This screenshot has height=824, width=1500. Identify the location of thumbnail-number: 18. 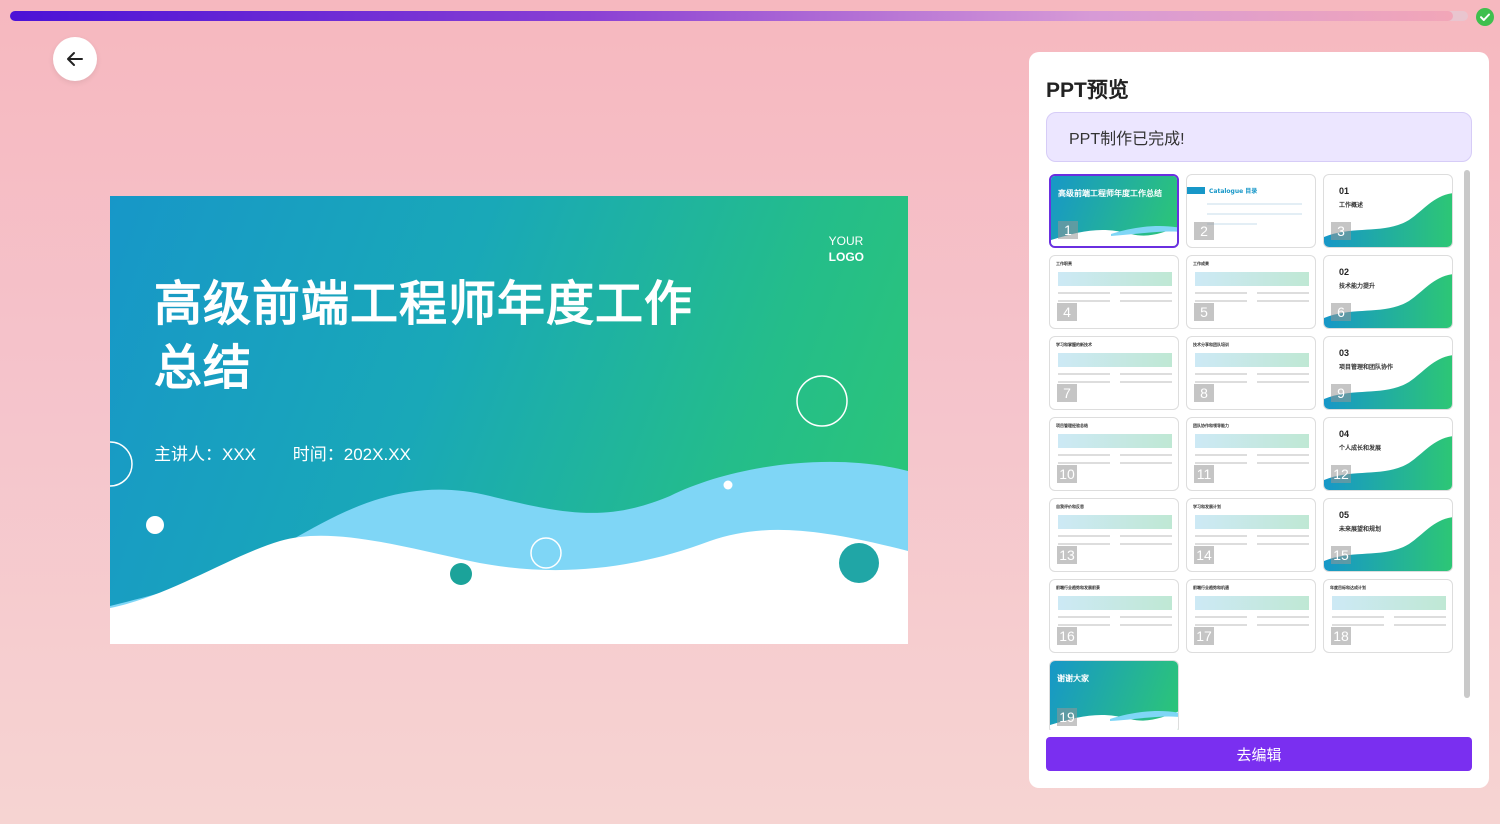
(1341, 636).